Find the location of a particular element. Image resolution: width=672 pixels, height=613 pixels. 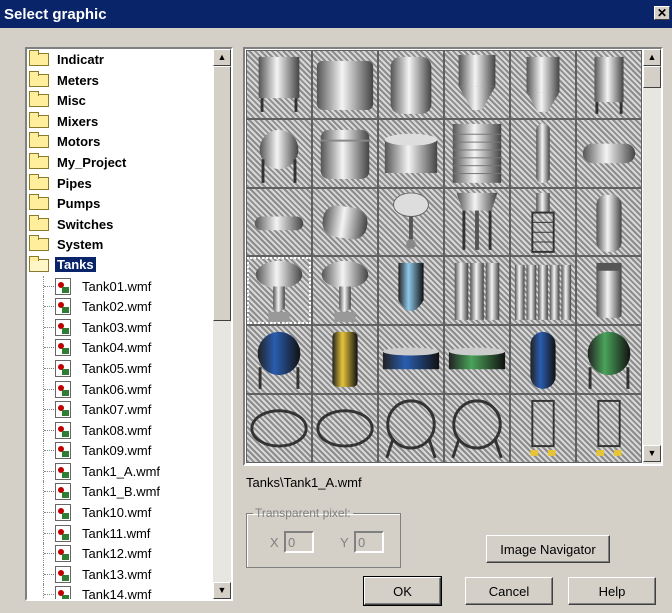

tree-folder-switches: Switches is located at coordinates (119, 224).